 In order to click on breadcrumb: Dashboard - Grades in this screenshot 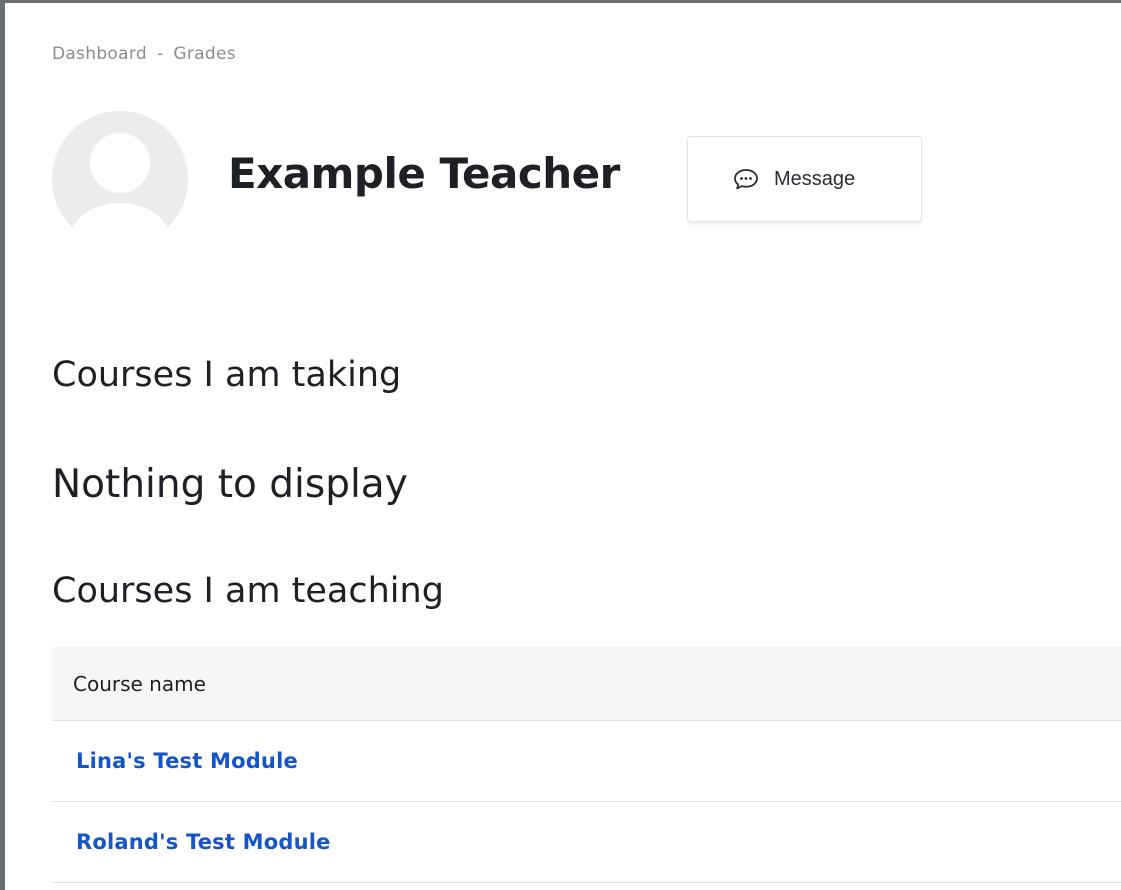, I will do `click(144, 54)`.